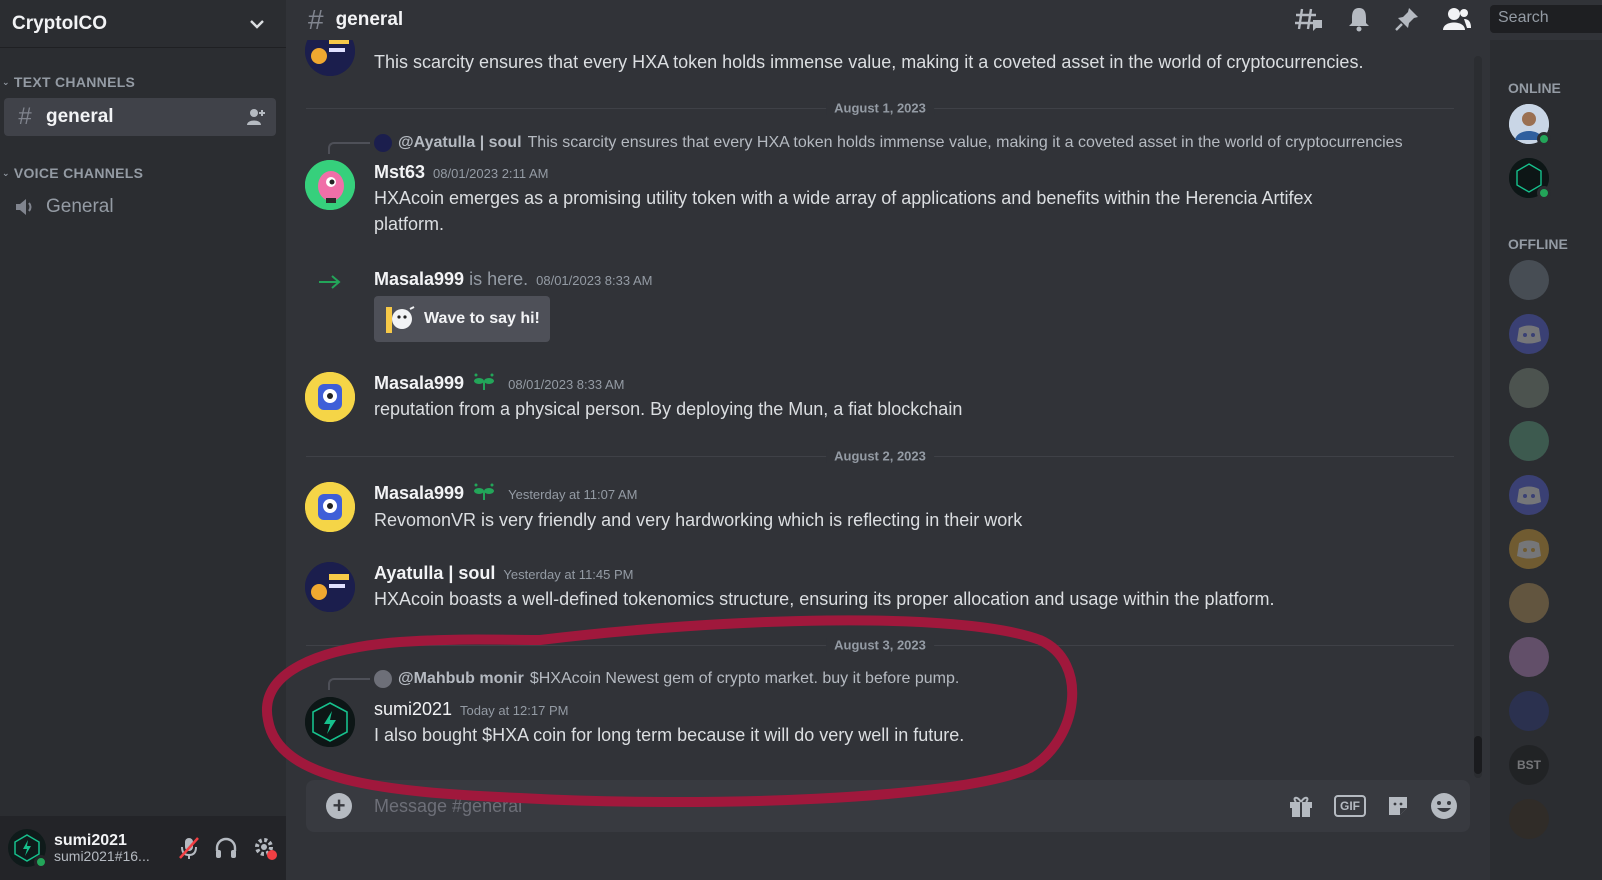  Describe the element at coordinates (1398, 806) in the screenshot. I see `sticker-icon` at that location.